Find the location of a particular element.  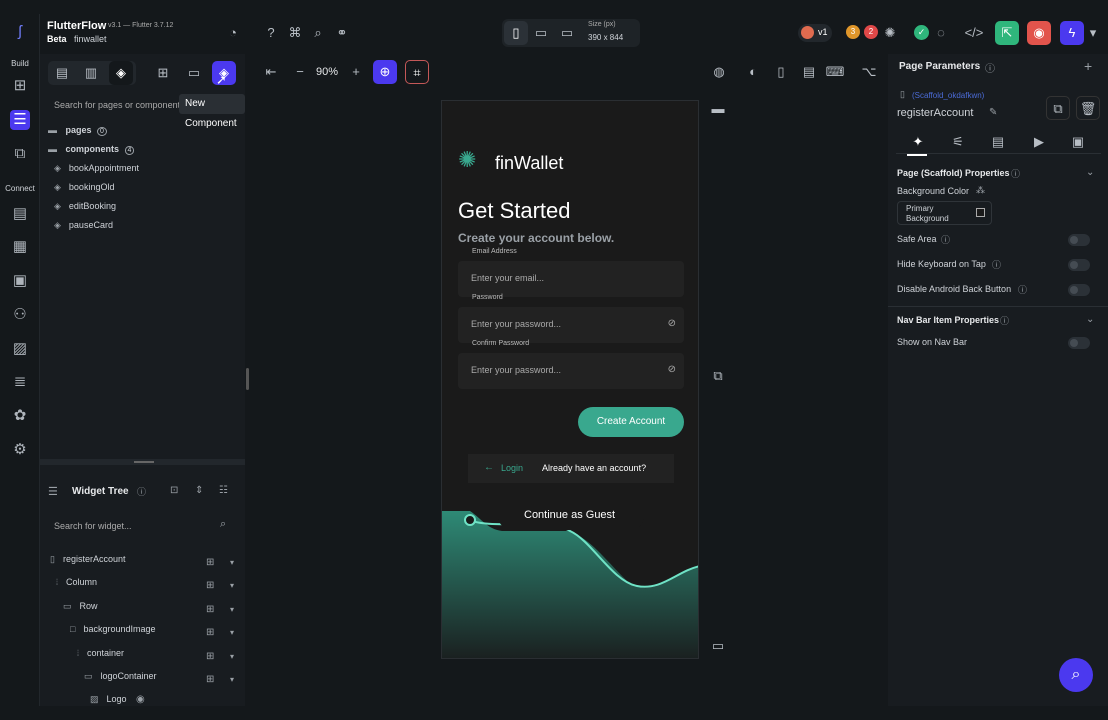

device-frame-icon: ▤ is located at coordinates (809, 72).